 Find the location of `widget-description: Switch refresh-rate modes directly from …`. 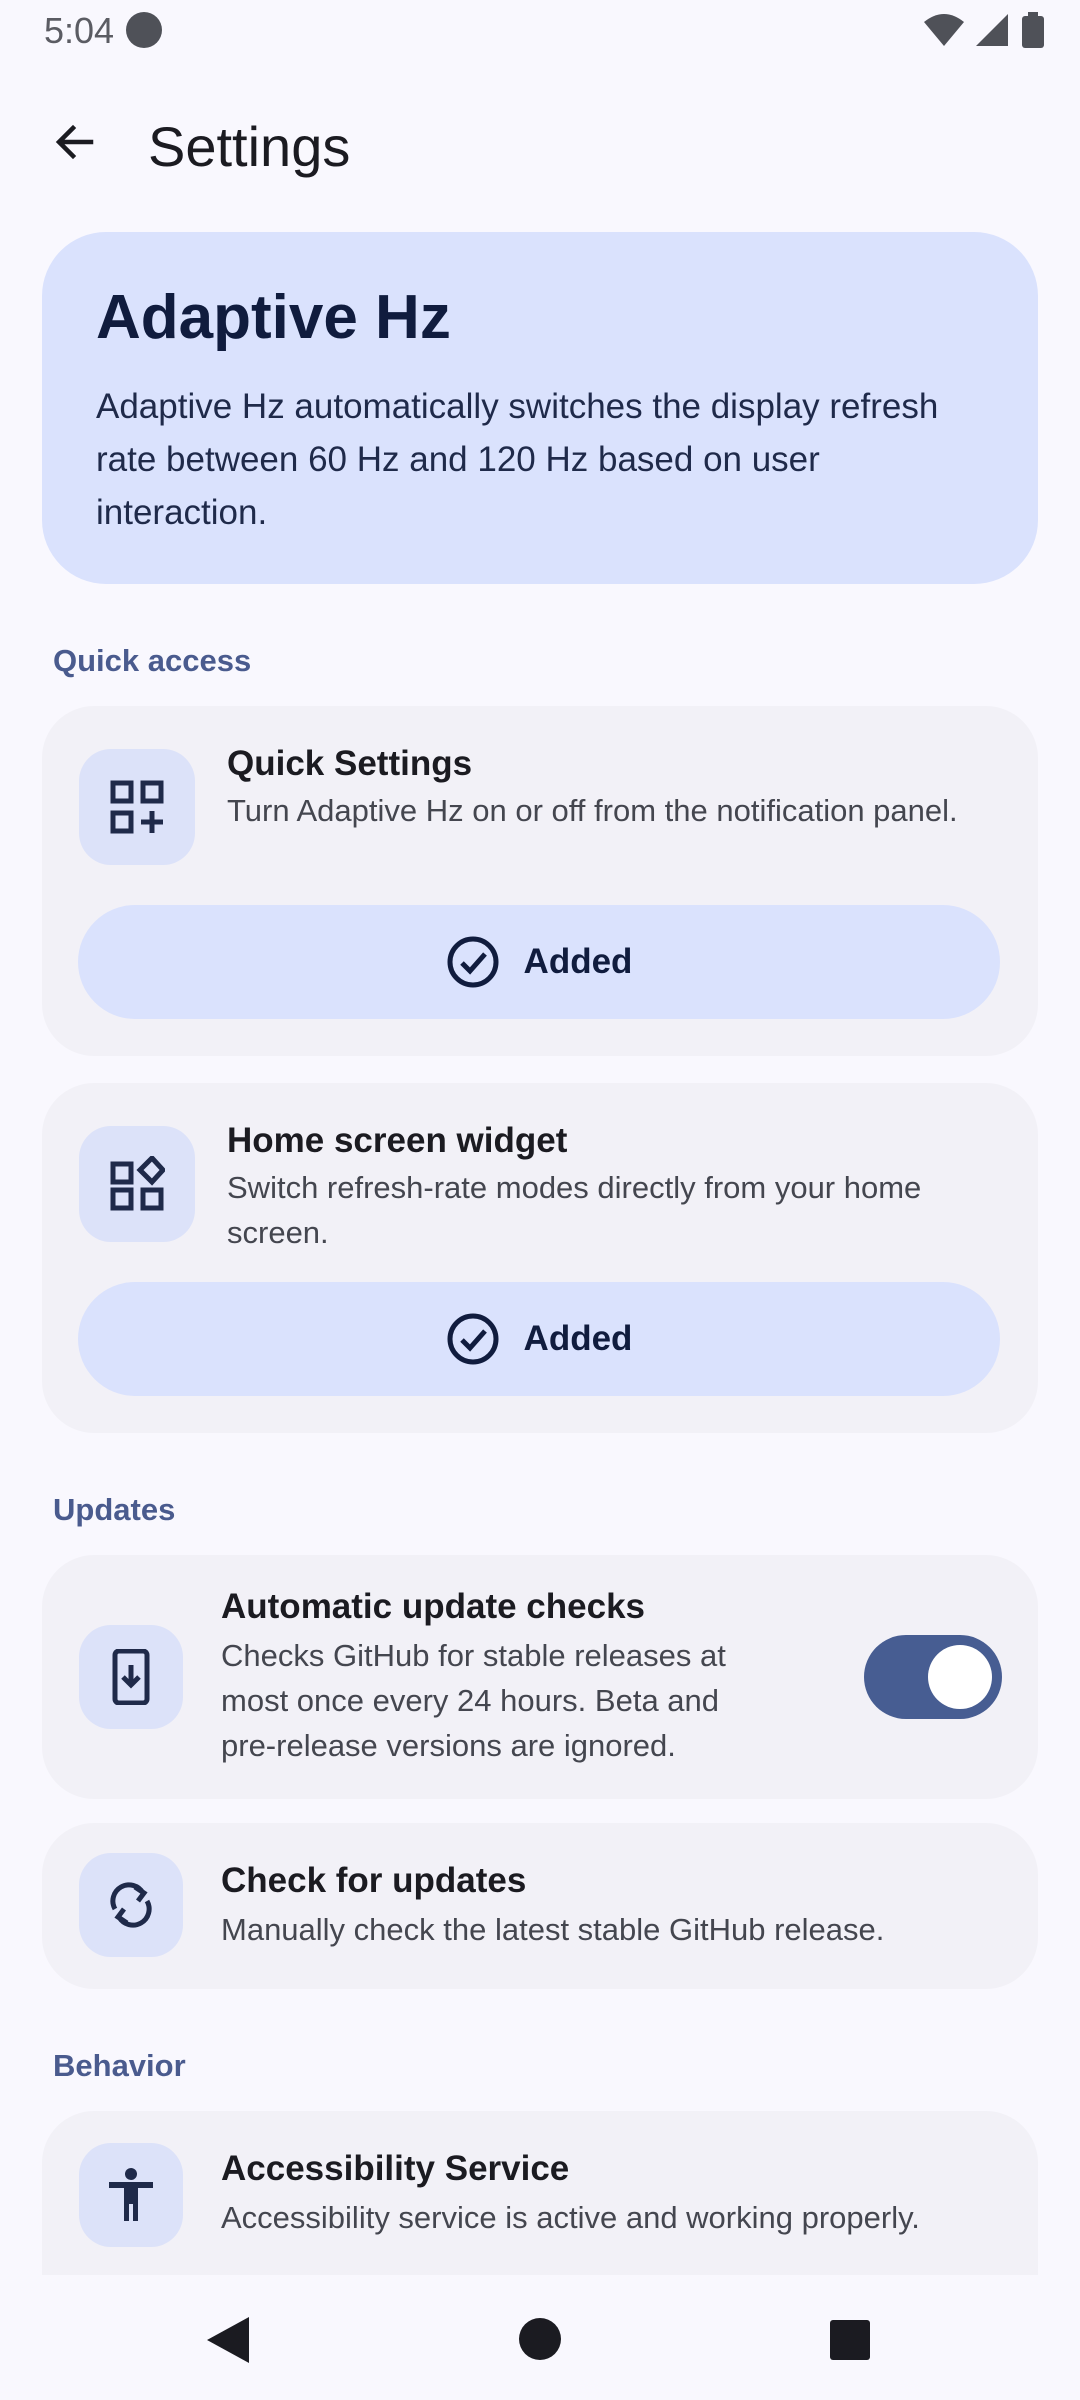

widget-description: Switch refresh-rate modes directly from … is located at coordinates (574, 1210).